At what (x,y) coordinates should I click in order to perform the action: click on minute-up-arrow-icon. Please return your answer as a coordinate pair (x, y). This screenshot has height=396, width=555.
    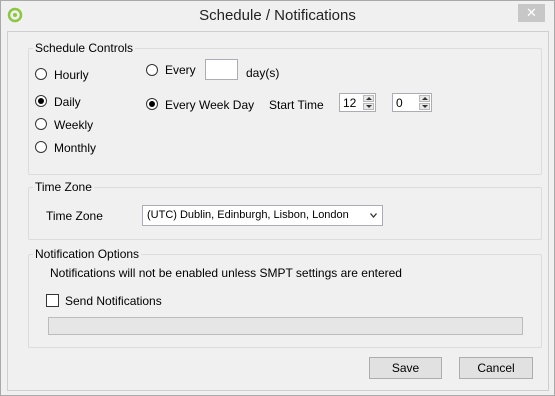
    Looking at the image, I should click on (424, 98).